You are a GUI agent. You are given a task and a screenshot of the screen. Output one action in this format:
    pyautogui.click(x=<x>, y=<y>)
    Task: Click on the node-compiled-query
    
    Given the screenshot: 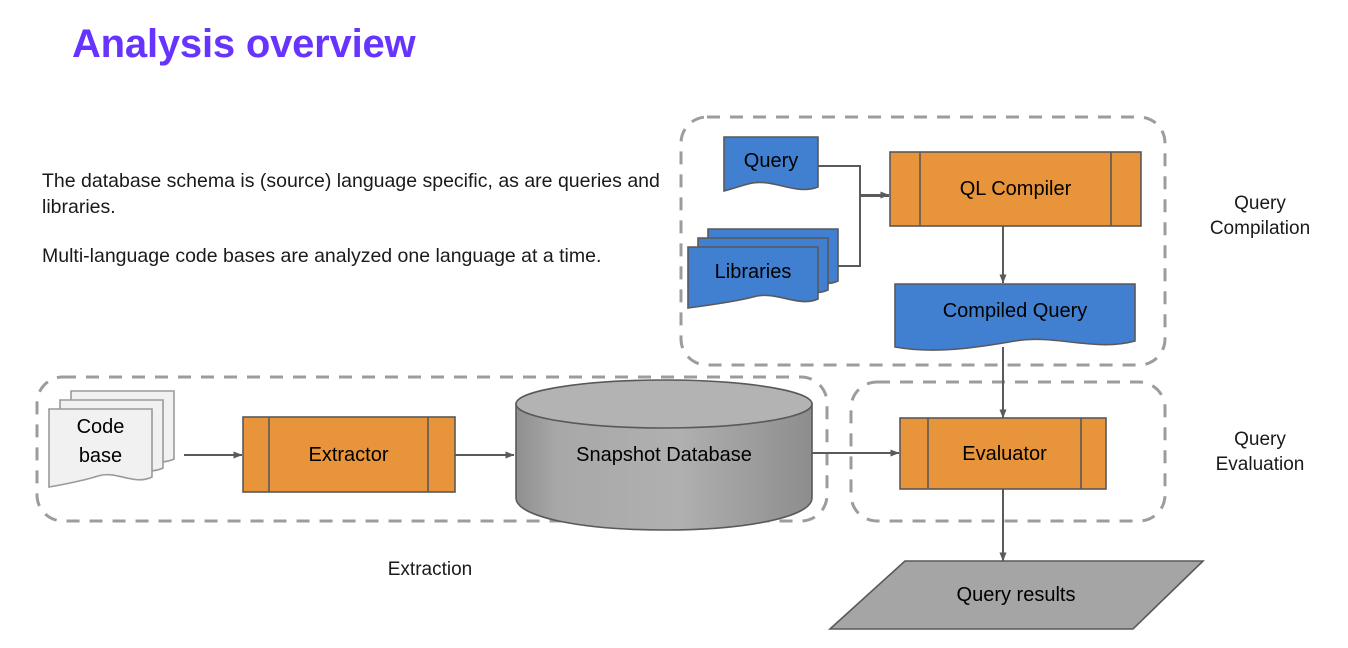 What is the action you would take?
    pyautogui.click(x=1015, y=317)
    